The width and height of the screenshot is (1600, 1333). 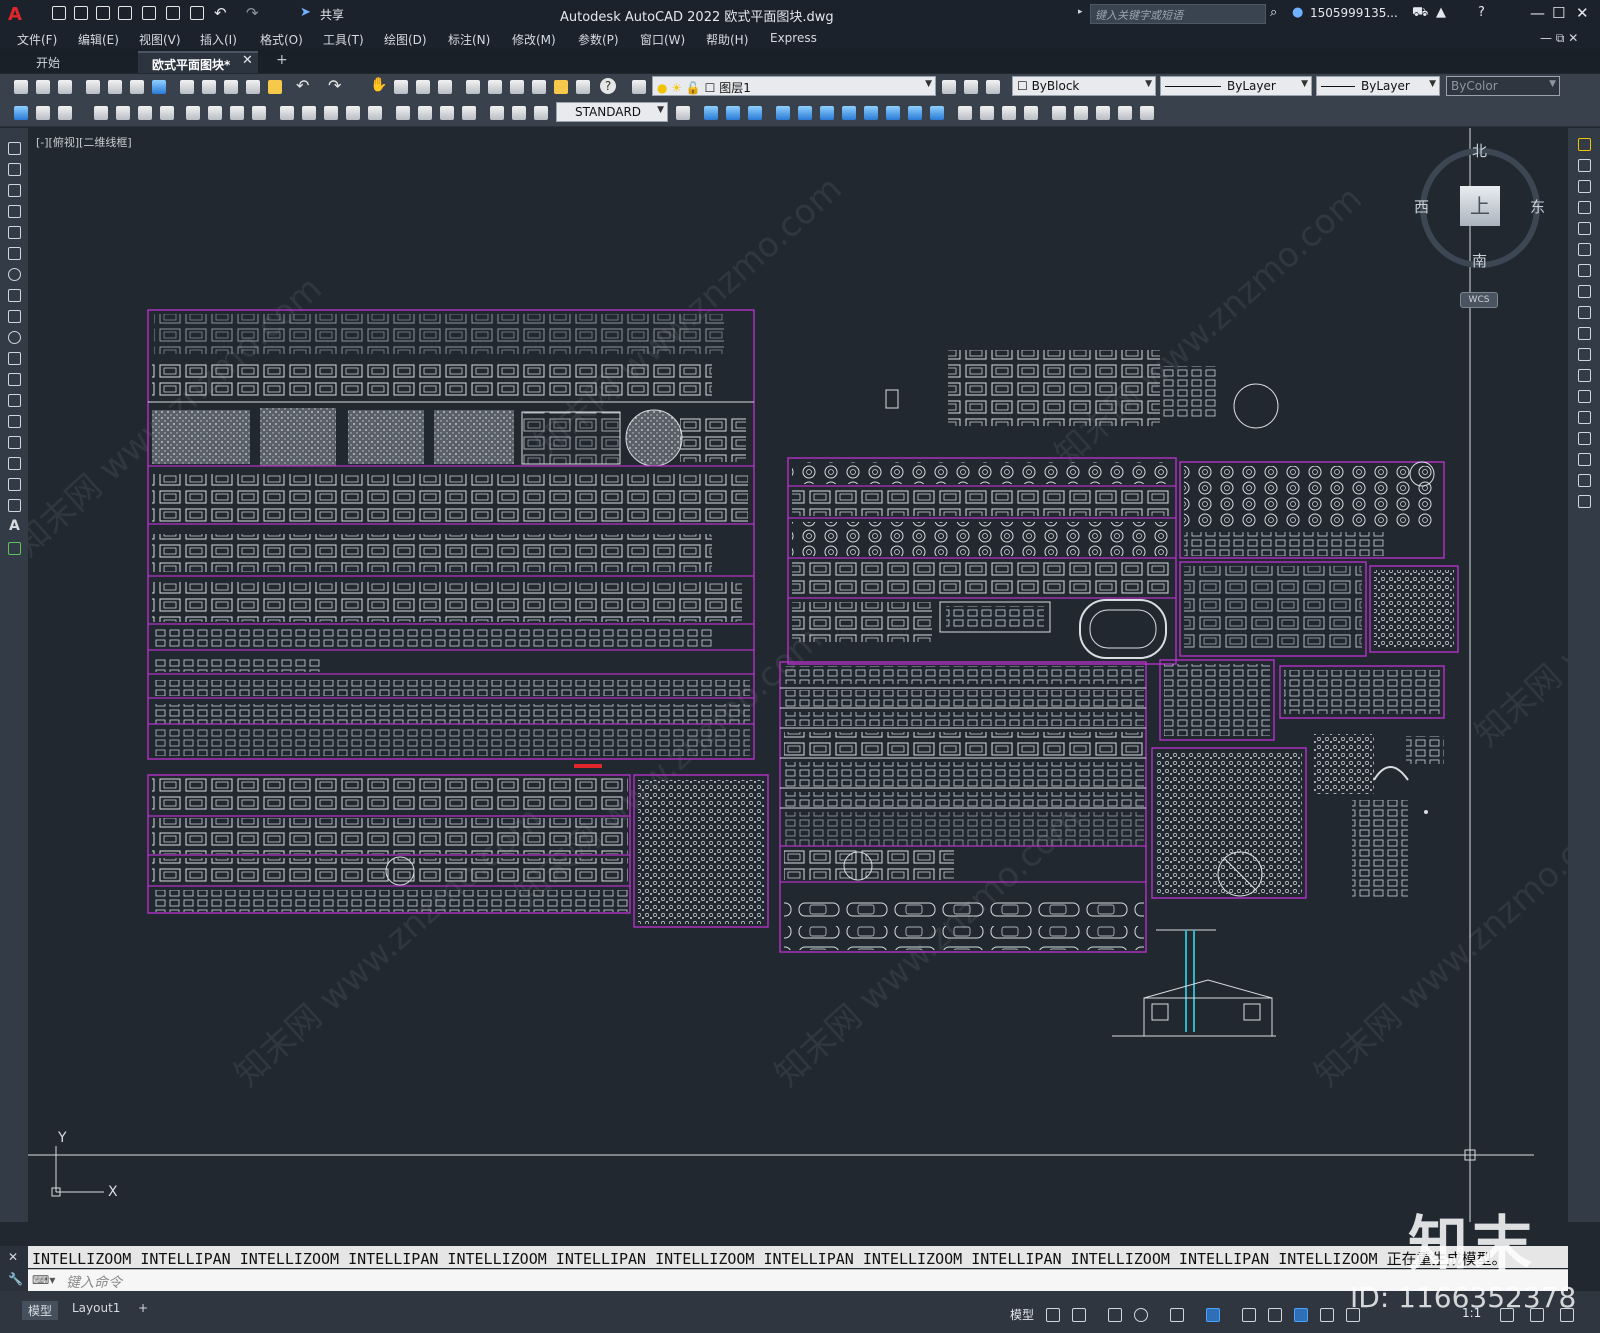 What do you see at coordinates (1298, 779) in the screenshot?
I see `kitchen-block-group` at bounding box center [1298, 779].